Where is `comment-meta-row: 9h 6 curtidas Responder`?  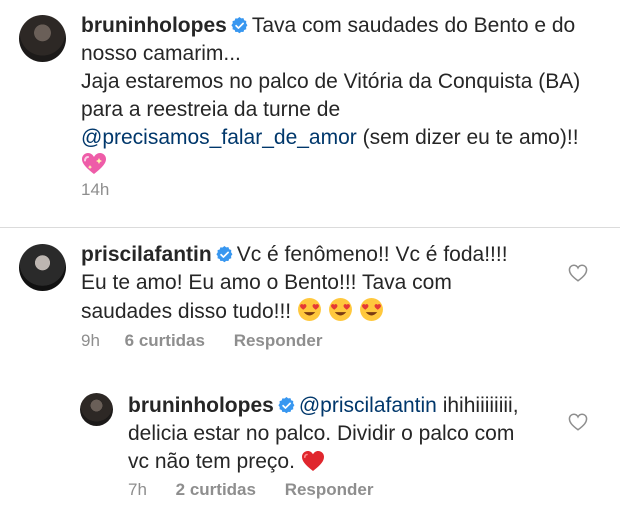 comment-meta-row: 9h 6 curtidas Responder is located at coordinates (202, 341).